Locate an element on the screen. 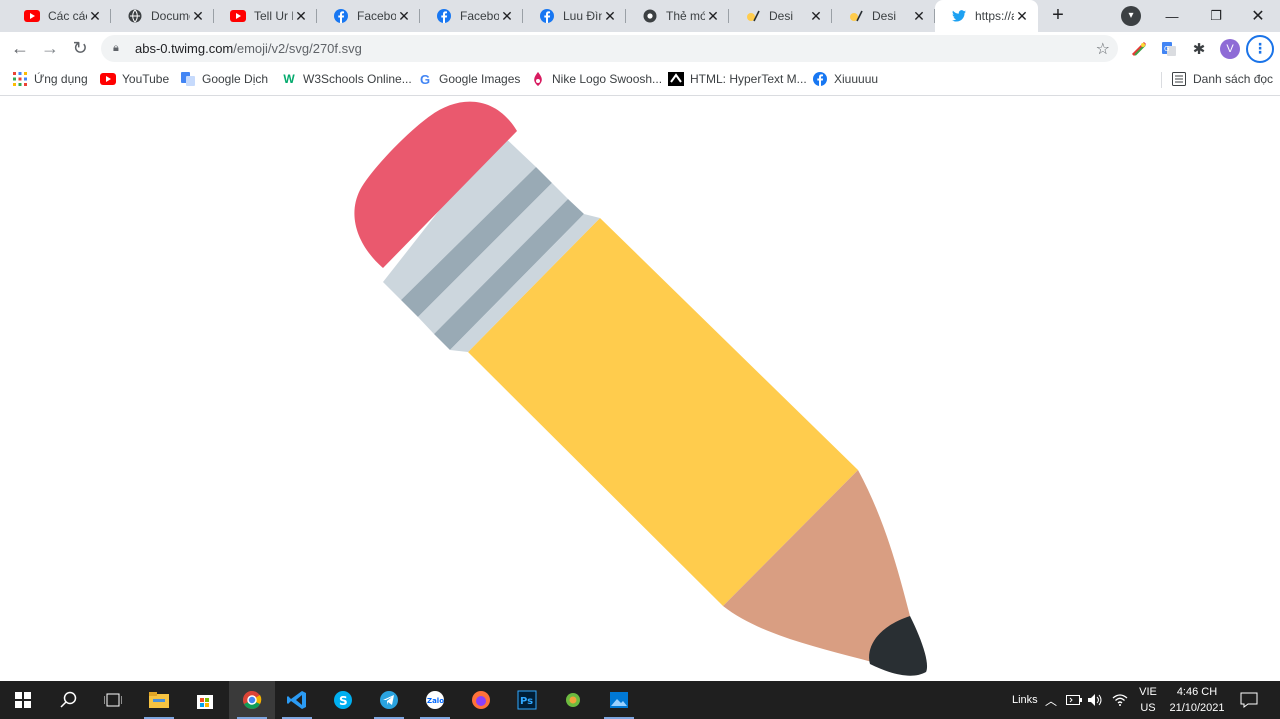  reading-list-button: Danh sách đọc is located at coordinates (1222, 79).